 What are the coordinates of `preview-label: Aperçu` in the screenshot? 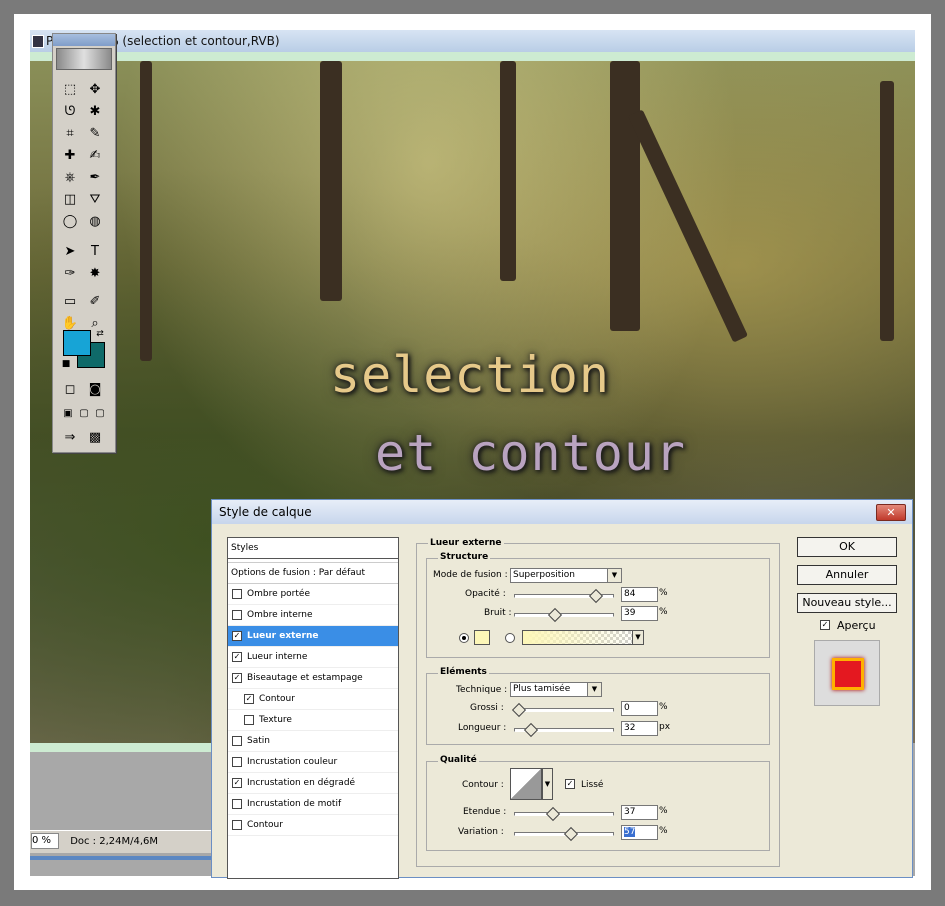 It's located at (856, 625).